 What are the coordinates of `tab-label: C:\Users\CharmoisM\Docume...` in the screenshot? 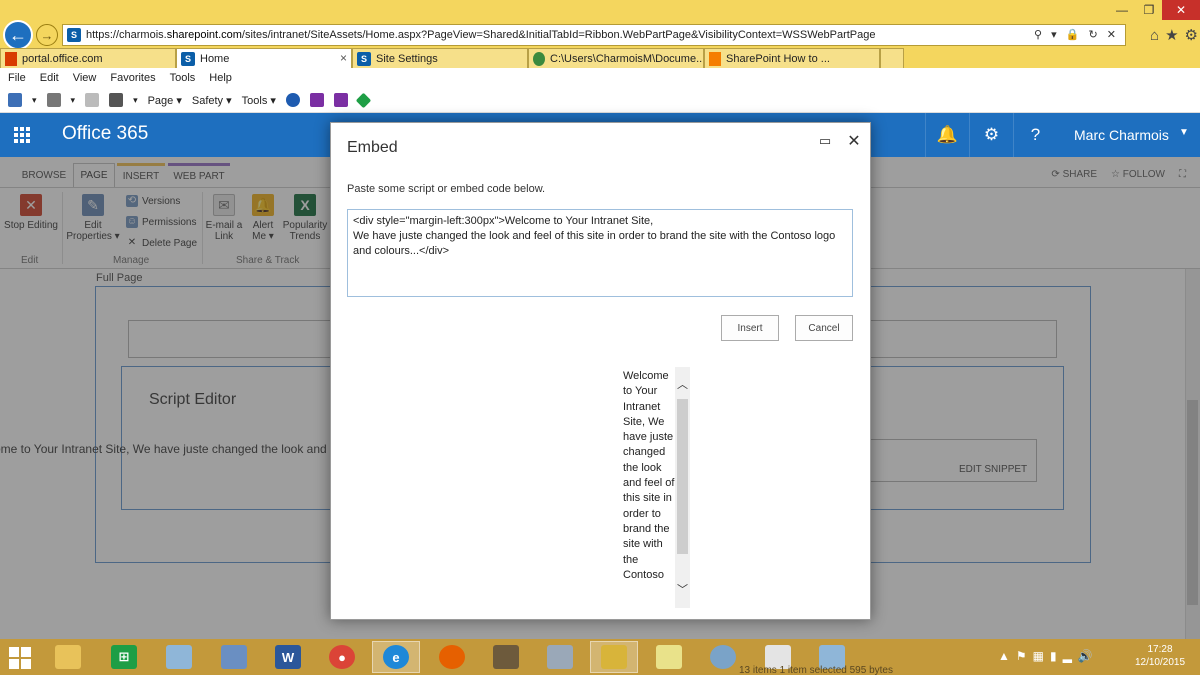 It's located at (627, 58).